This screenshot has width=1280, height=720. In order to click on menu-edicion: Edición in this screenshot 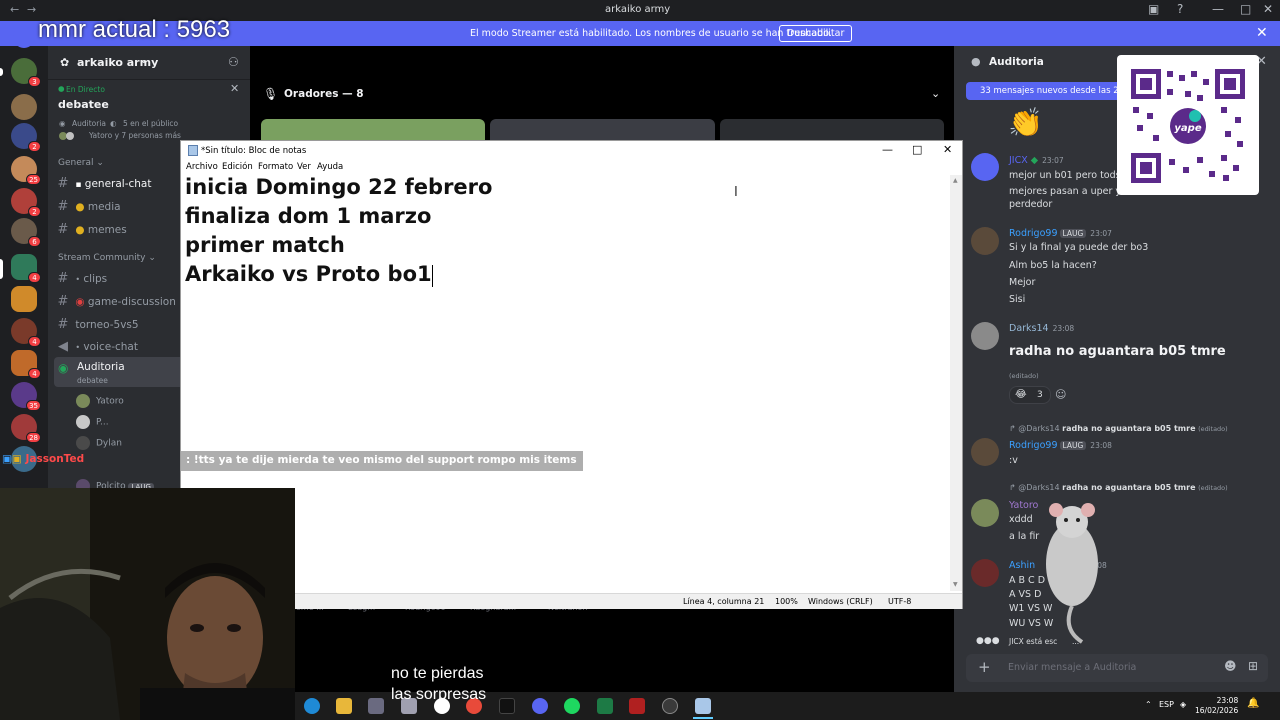, I will do `click(237, 167)`.